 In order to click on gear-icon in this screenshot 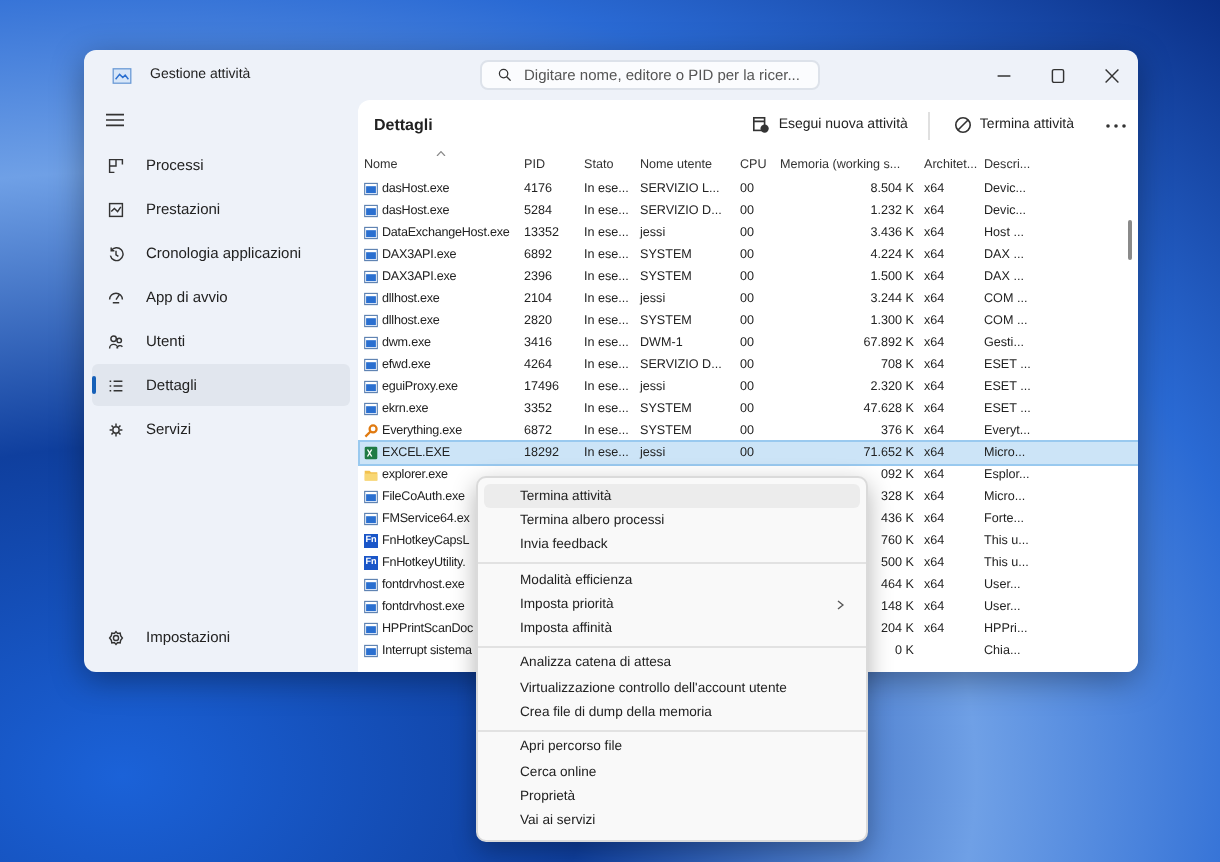, I will do `click(116, 429)`.